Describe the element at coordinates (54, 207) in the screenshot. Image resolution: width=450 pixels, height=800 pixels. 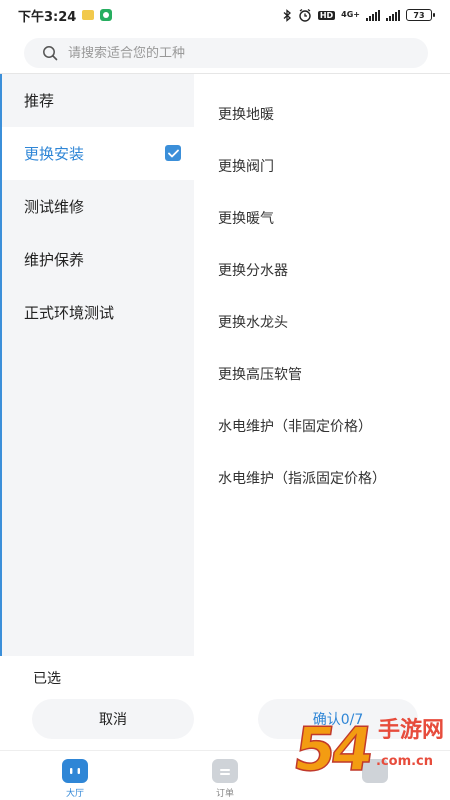
I see `category-label: 测试维修` at that location.